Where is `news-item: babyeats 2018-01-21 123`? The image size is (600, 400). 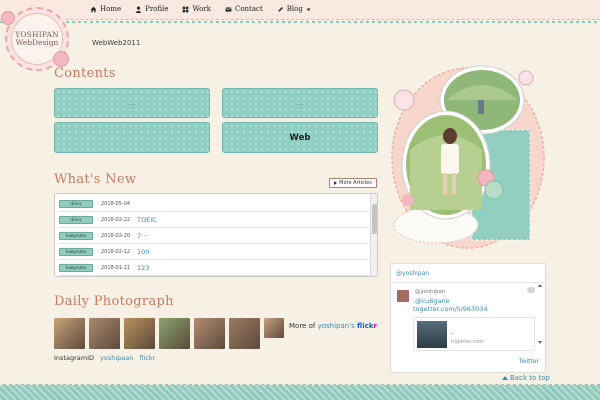 news-item: babyeats 2018-01-21 123 is located at coordinates (215, 268).